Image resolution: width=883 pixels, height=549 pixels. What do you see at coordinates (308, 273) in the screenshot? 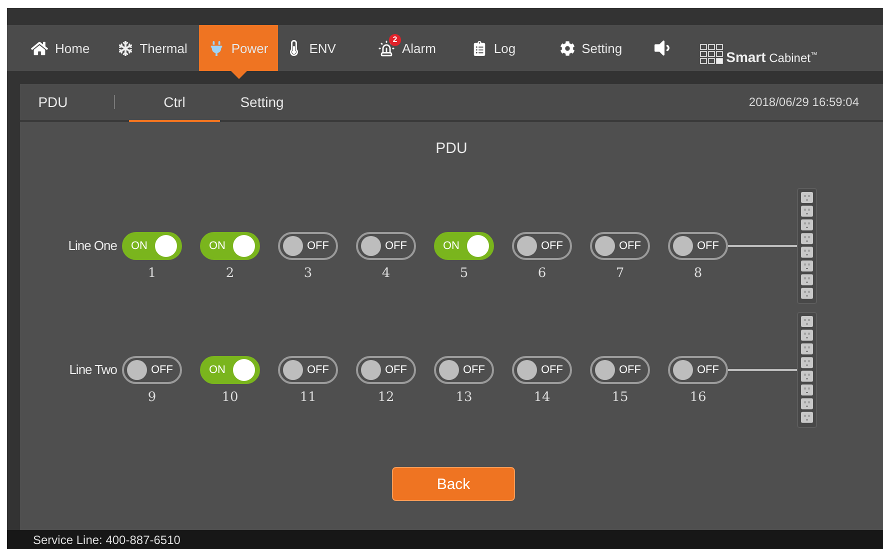
I see `outlet-number: 3` at bounding box center [308, 273].